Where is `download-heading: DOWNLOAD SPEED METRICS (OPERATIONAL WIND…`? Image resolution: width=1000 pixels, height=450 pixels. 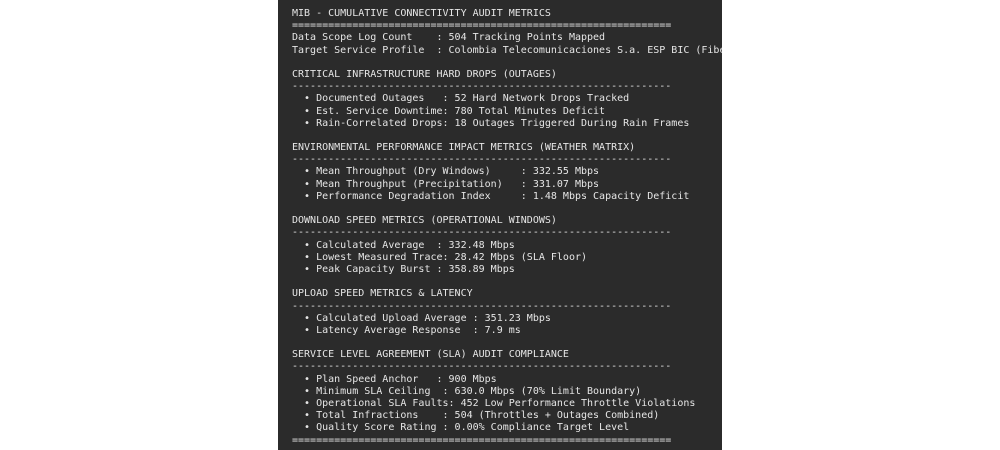 download-heading: DOWNLOAD SPEED METRICS (OPERATIONAL WIND… is located at coordinates (424, 221).